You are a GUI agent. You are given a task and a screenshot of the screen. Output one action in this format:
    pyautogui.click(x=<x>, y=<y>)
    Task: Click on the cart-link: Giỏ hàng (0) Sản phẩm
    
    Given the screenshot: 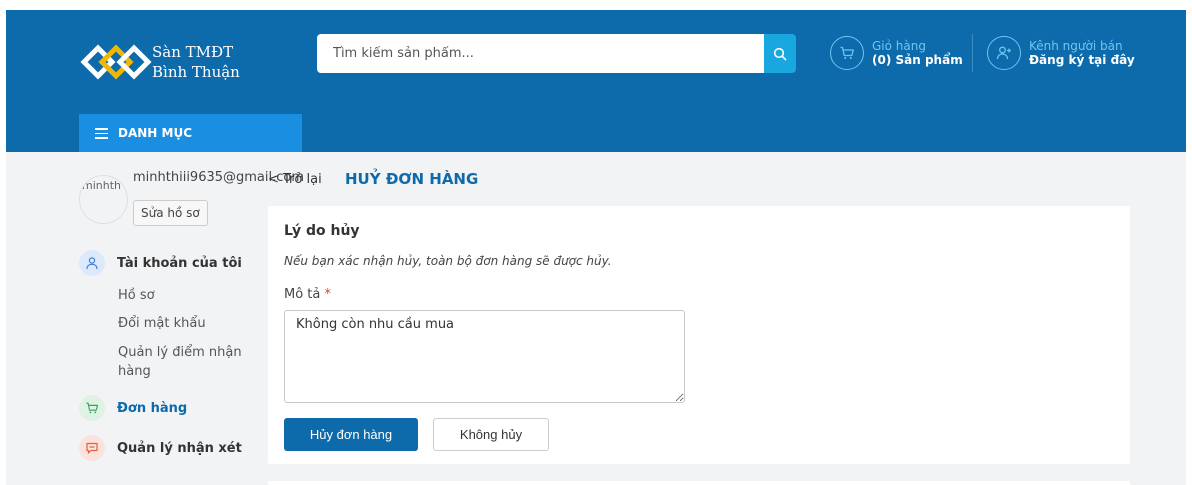 What is the action you would take?
    pyautogui.click(x=896, y=53)
    